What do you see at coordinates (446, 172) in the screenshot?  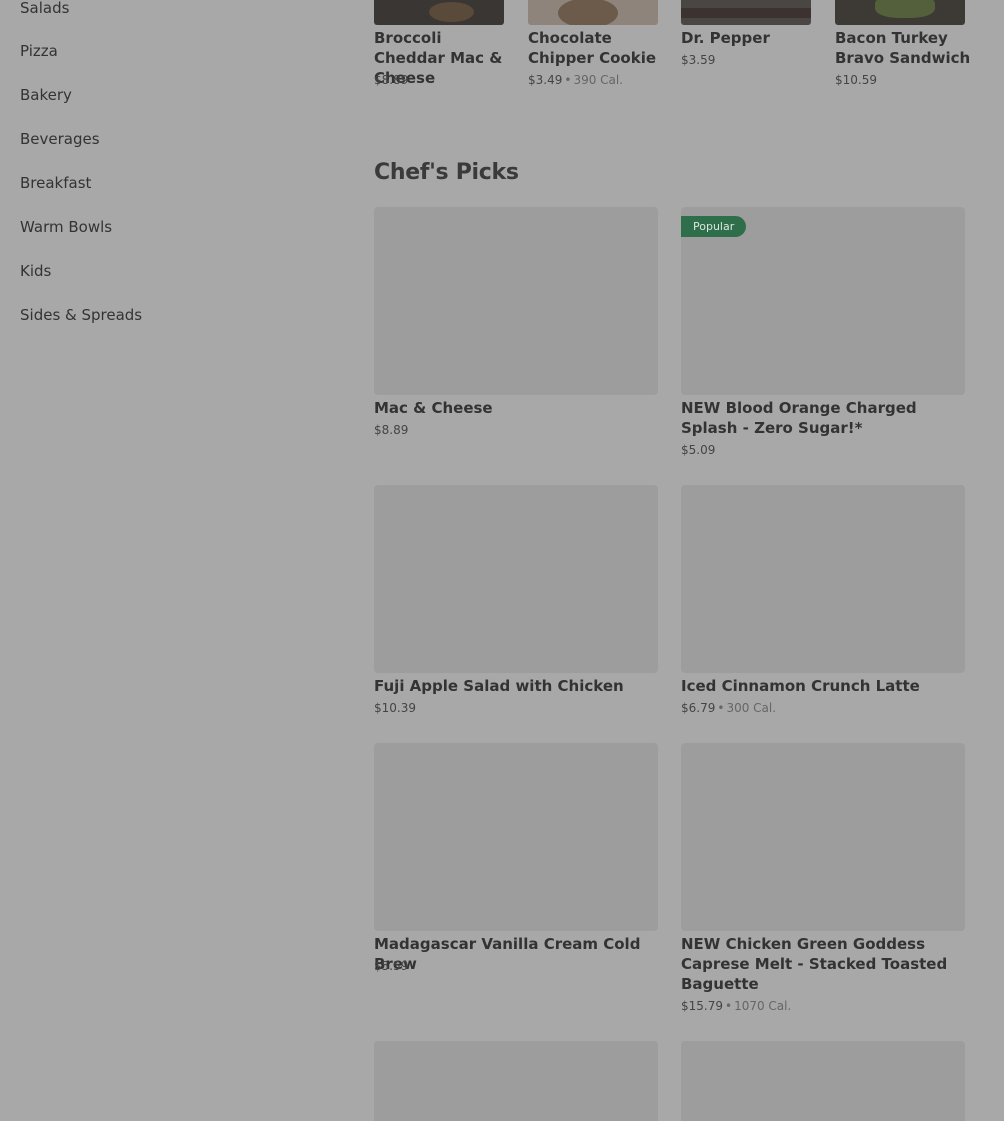 I see `section-title: Chef's Picks` at bounding box center [446, 172].